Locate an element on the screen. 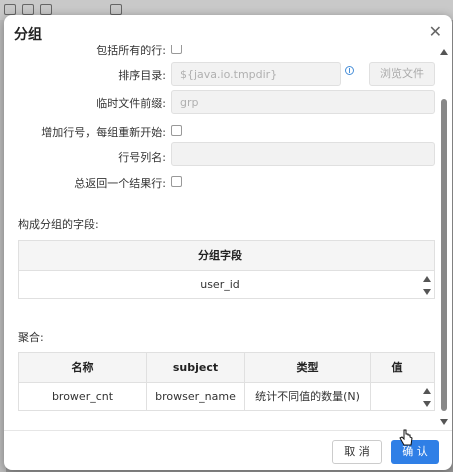  cancel-button: 取 消 is located at coordinates (357, 452).